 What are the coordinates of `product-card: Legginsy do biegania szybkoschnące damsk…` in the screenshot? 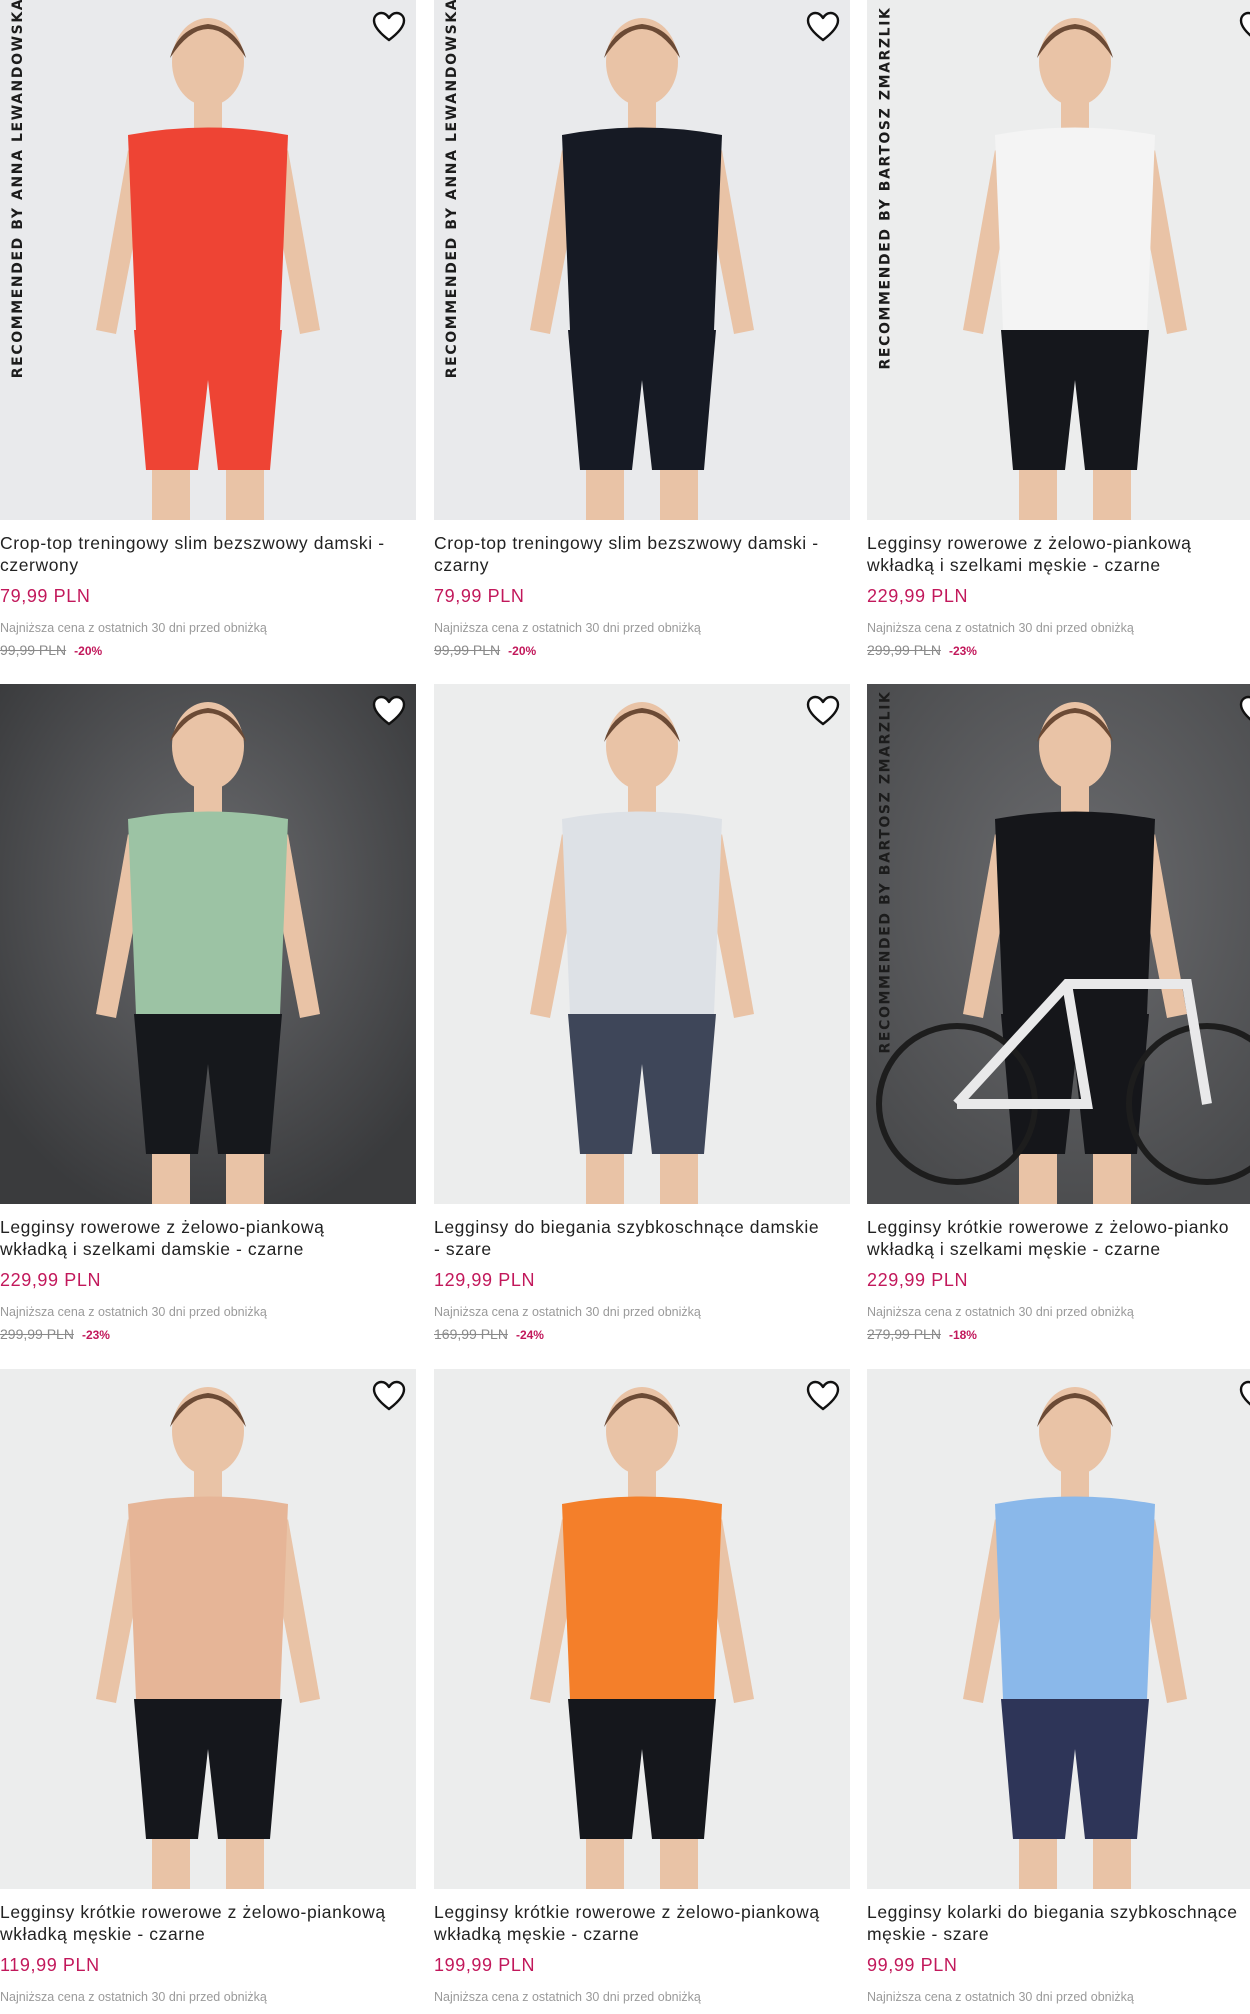 It's located at (642, 1020).